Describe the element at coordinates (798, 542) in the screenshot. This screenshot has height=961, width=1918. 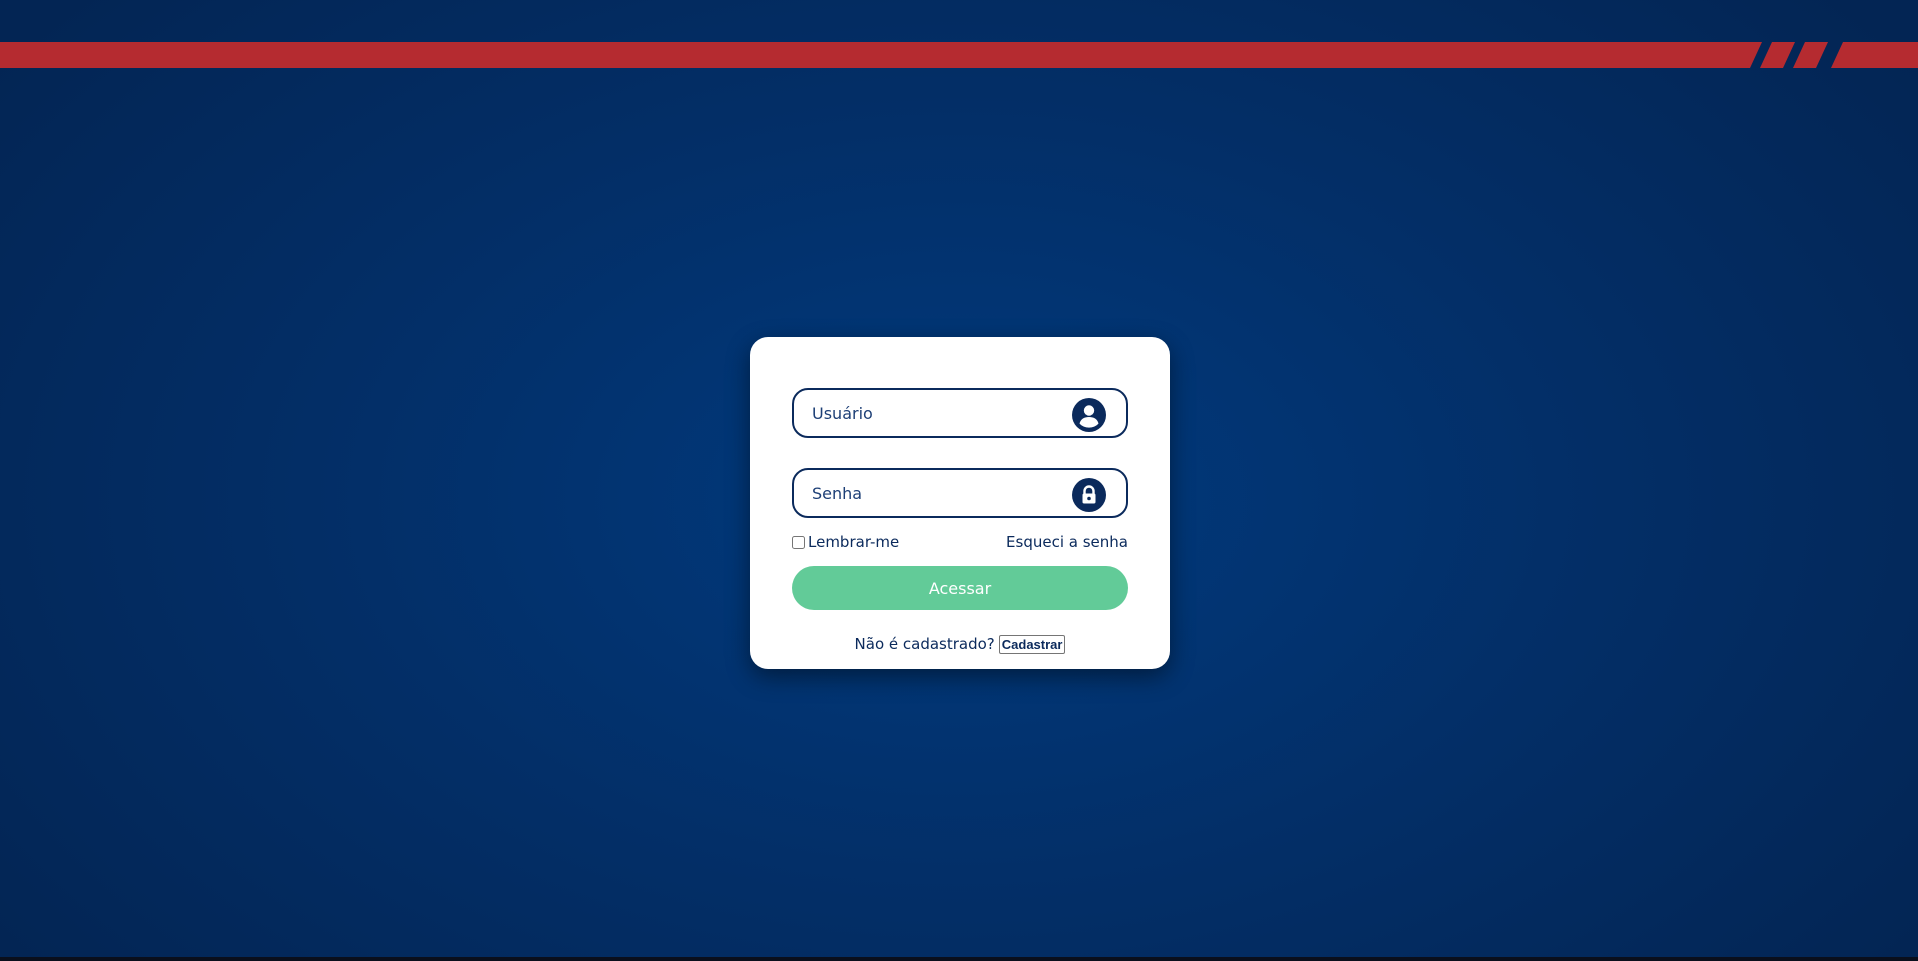
I see `remember-me-checkbox` at that location.